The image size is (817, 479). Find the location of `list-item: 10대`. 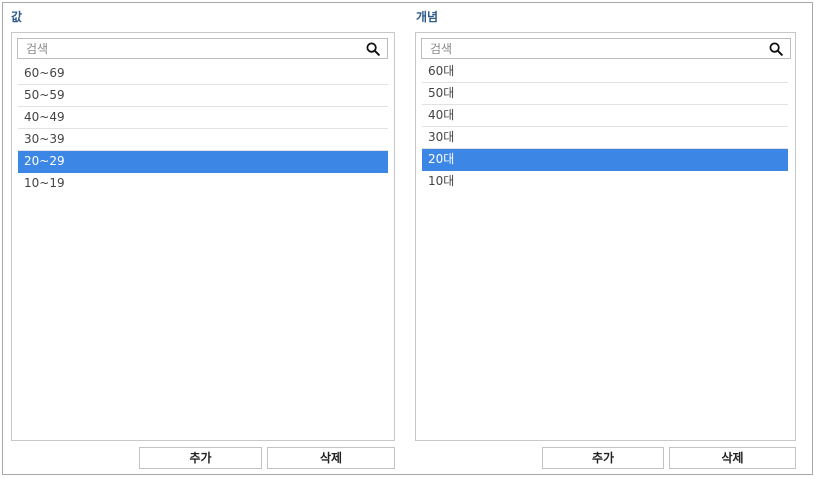

list-item: 10대 is located at coordinates (605, 181).